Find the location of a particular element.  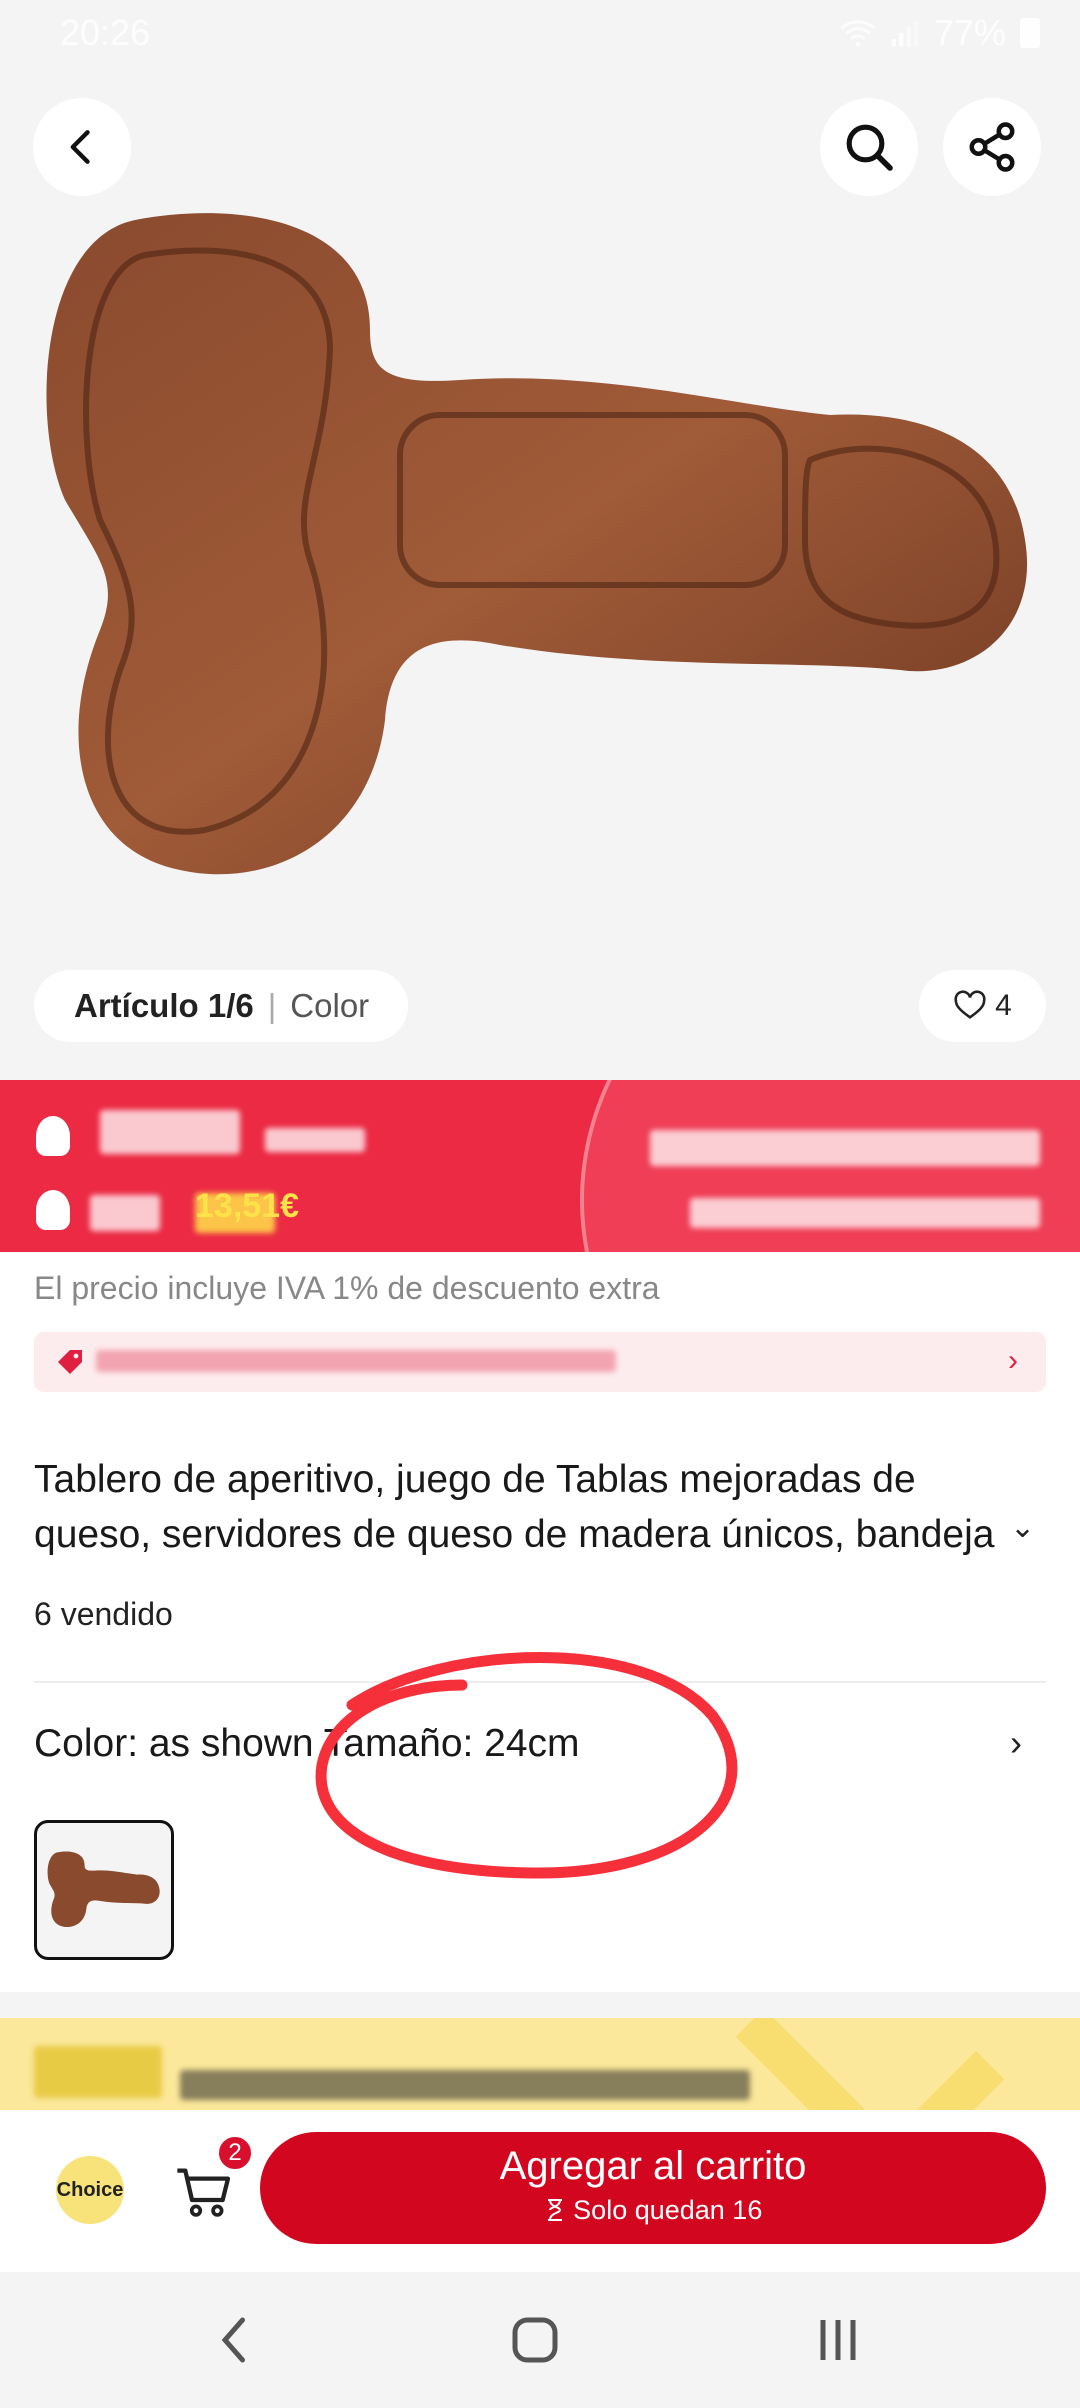

choice-badge: Choice is located at coordinates (90, 2190).